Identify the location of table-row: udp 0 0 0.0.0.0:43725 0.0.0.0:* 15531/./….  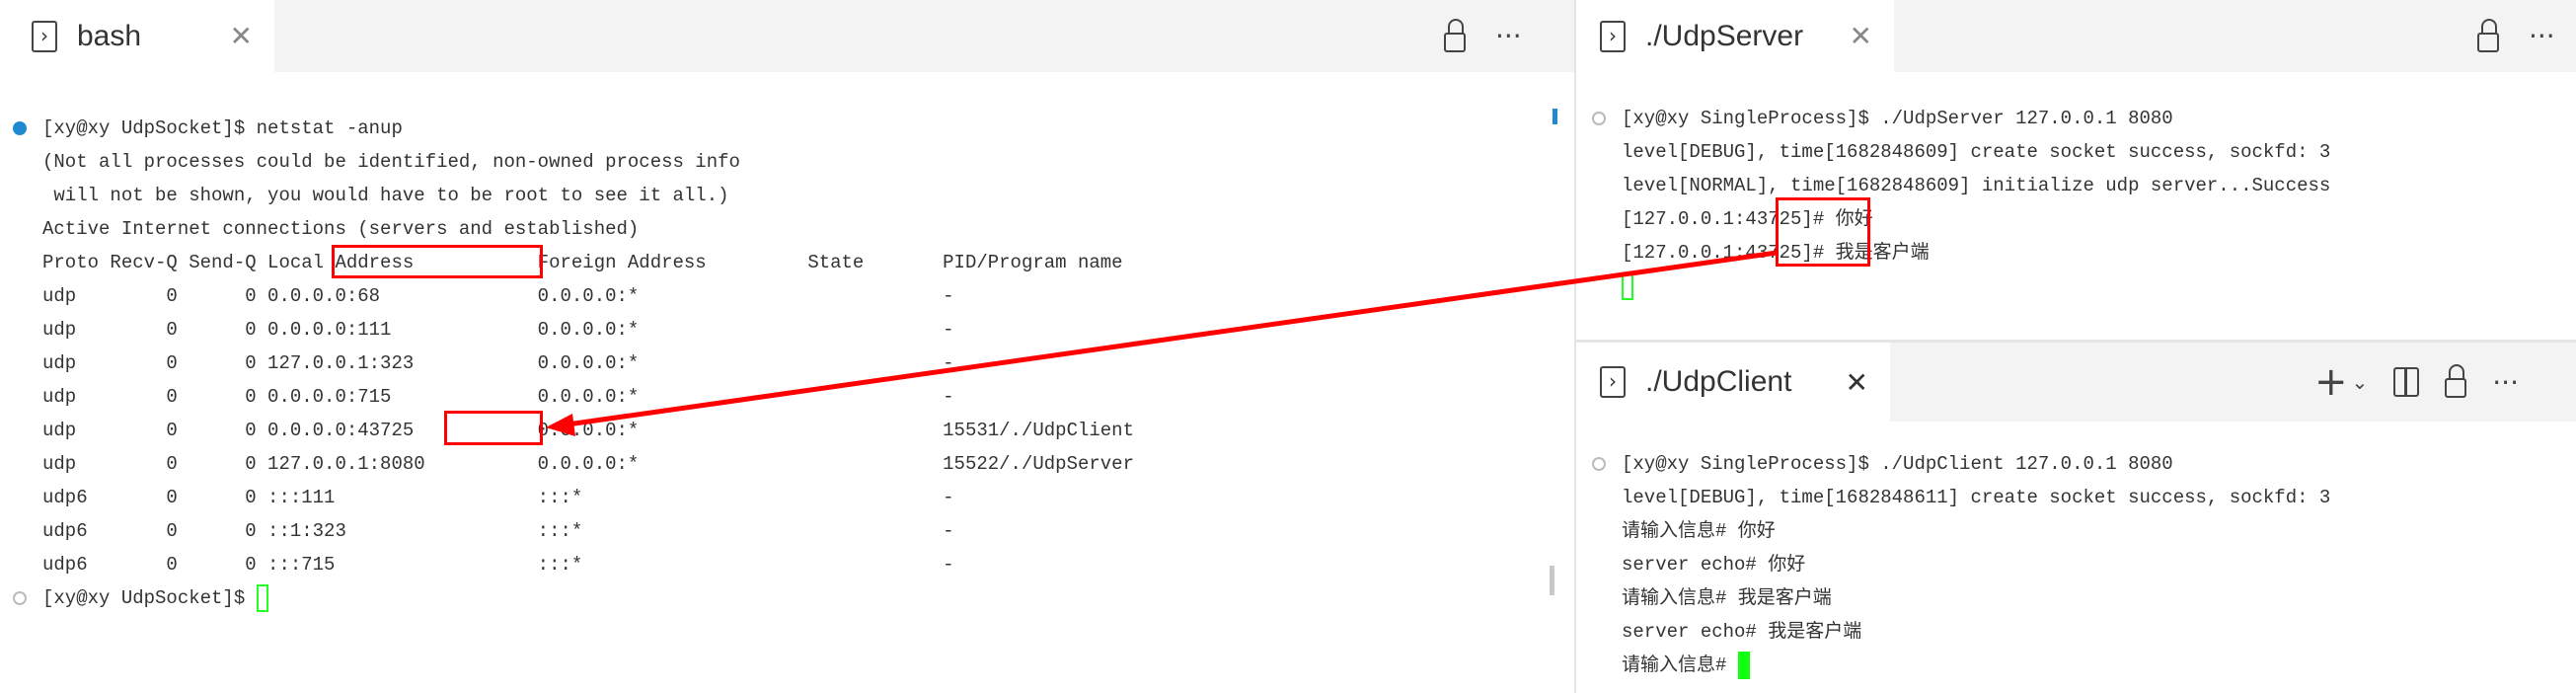
(588, 430).